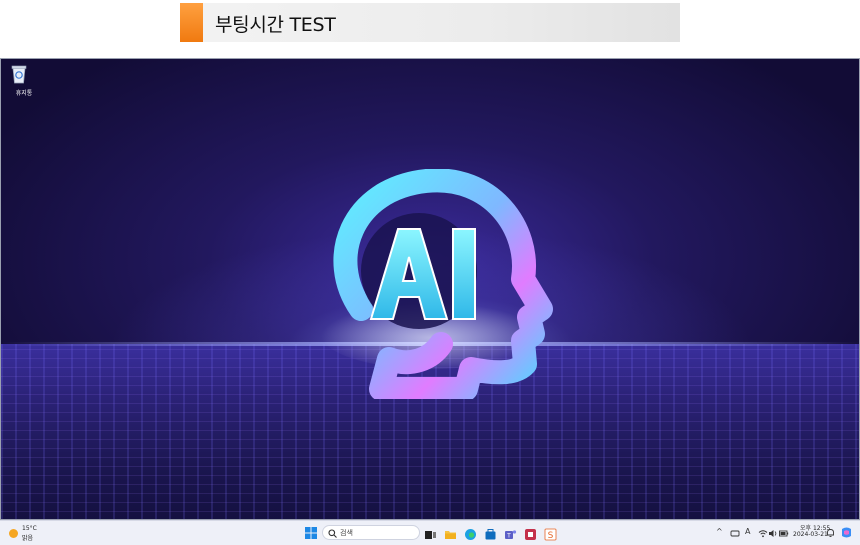 Image resolution: width=860 pixels, height=545 pixels. I want to click on task-view-icon, so click(430, 532).